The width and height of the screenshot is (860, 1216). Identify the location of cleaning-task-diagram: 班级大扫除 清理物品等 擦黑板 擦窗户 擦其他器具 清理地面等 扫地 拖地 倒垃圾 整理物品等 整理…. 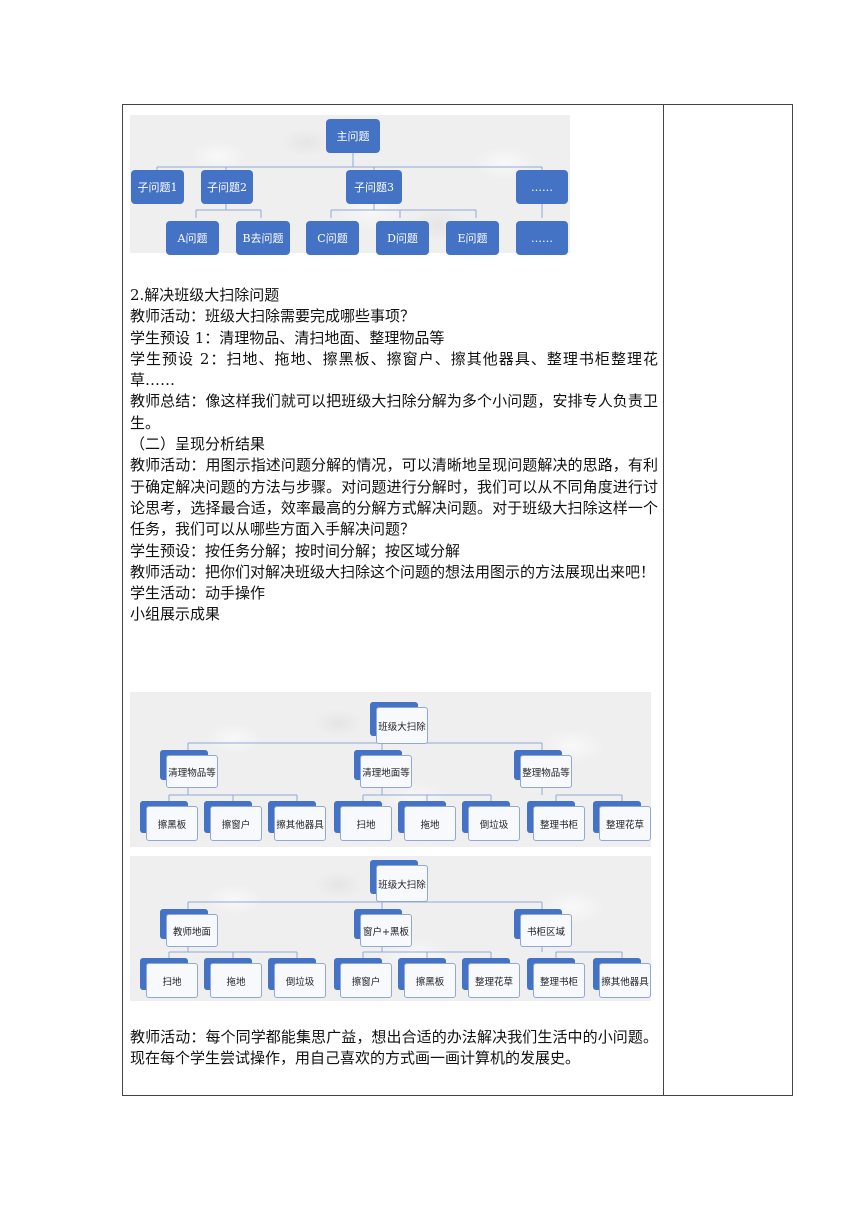
(390, 769).